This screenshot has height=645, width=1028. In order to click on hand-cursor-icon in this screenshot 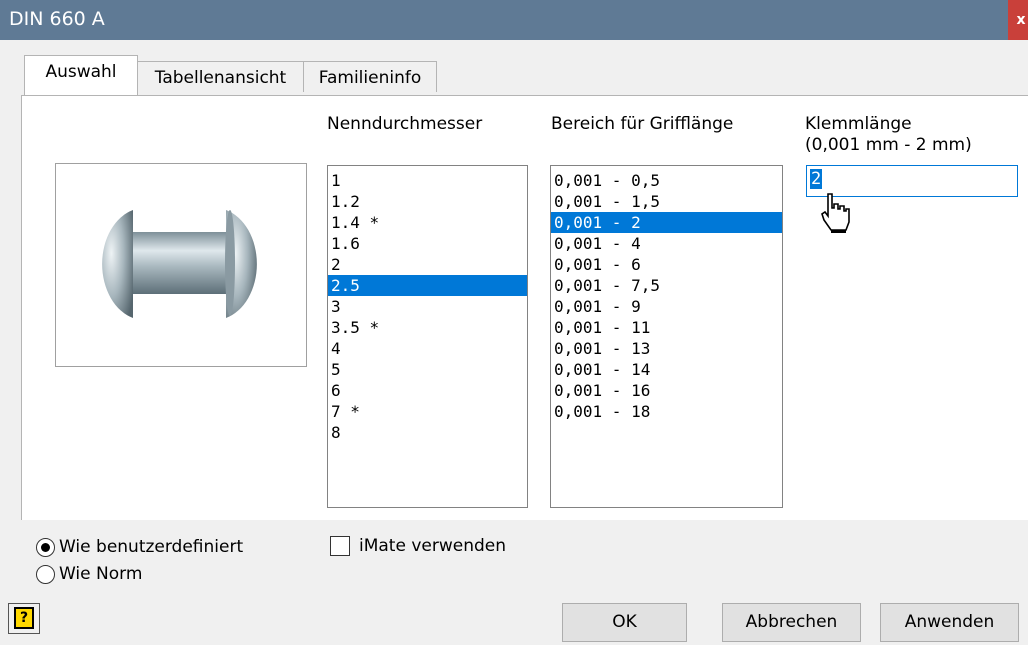, I will do `click(835, 213)`.